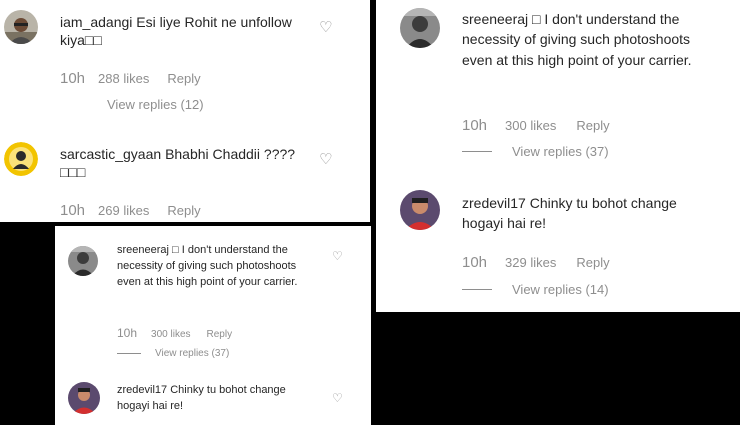  I want to click on comment-text: sarcastic_gyaan Bhabhi Chaddii ???? □□□, so click(190, 163).